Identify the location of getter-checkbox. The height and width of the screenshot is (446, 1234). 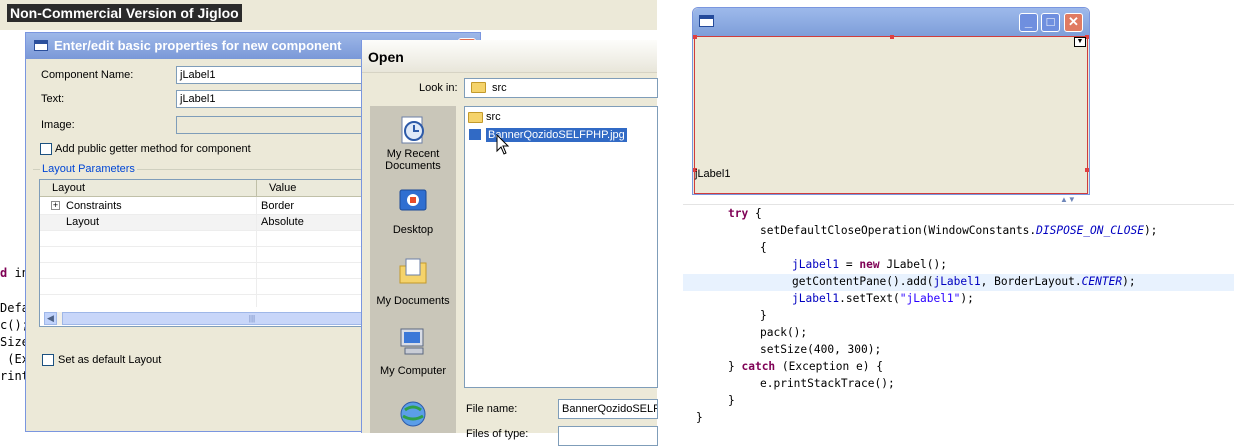
(46, 149).